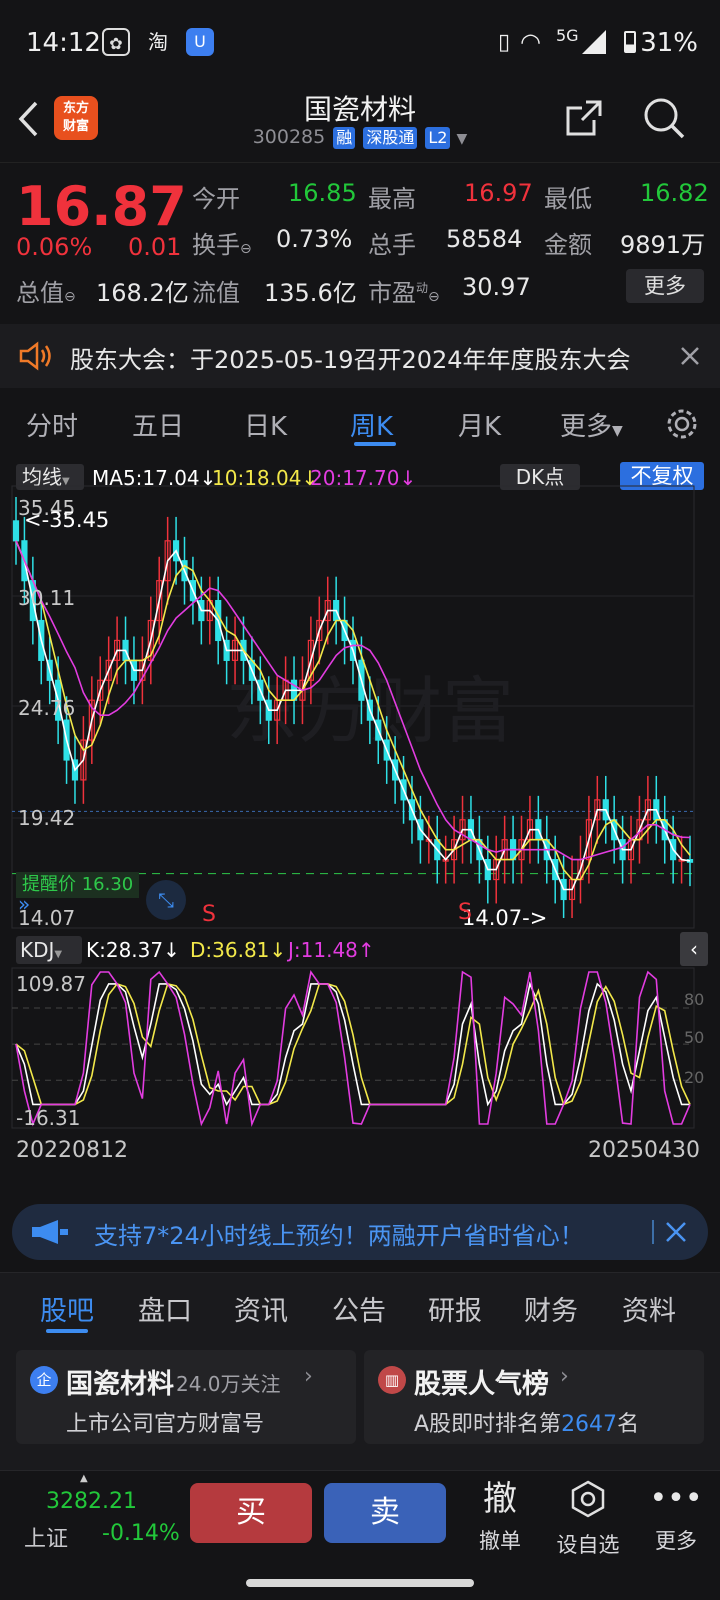 The width and height of the screenshot is (720, 1600). Describe the element at coordinates (665, 286) in the screenshot. I see `more-quote-button: 更多` at that location.